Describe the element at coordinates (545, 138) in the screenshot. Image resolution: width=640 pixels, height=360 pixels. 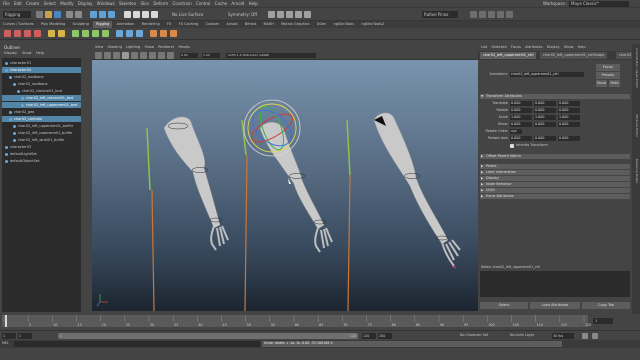
I see `rotate-axis-y-field: 0.000` at that location.